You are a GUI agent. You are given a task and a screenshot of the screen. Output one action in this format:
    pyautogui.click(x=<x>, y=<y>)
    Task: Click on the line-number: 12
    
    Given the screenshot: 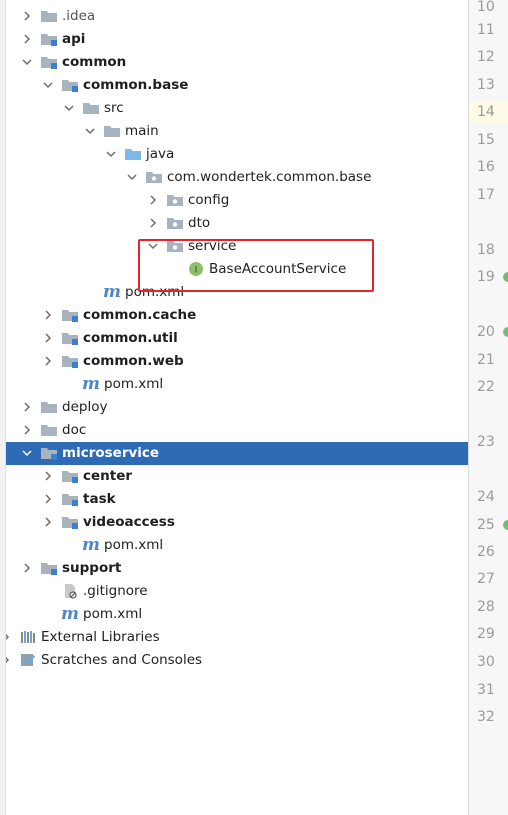 What is the action you would take?
    pyautogui.click(x=486, y=57)
    